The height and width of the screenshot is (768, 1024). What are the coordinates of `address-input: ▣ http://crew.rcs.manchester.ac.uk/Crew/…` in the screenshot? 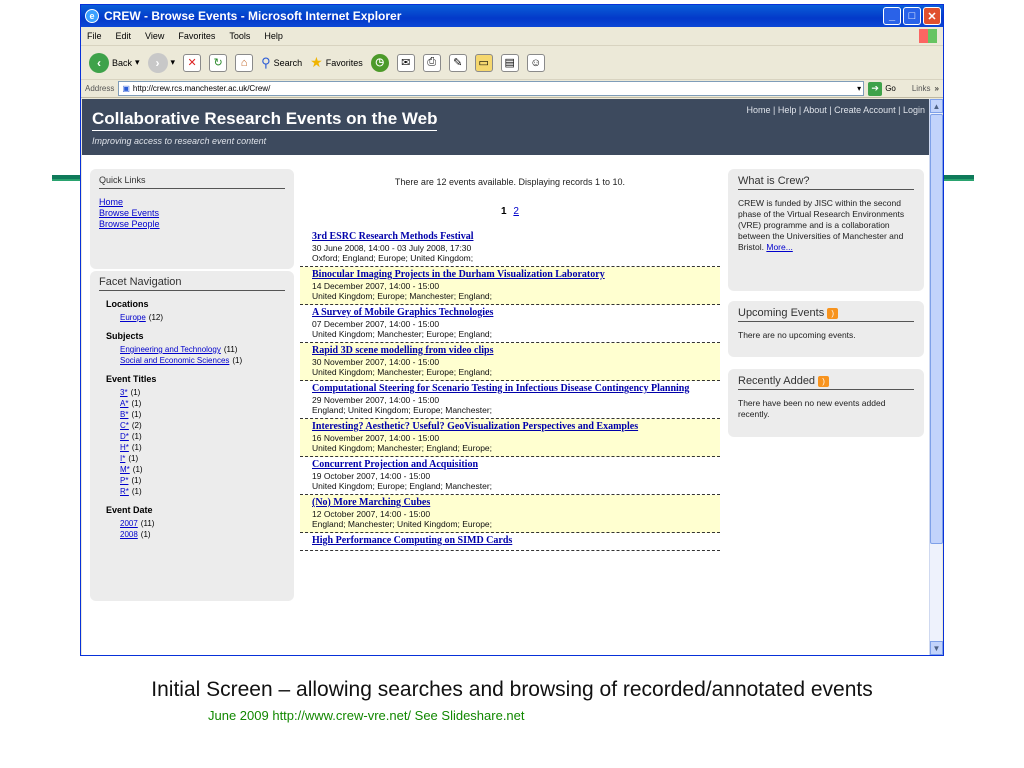 It's located at (491, 88).